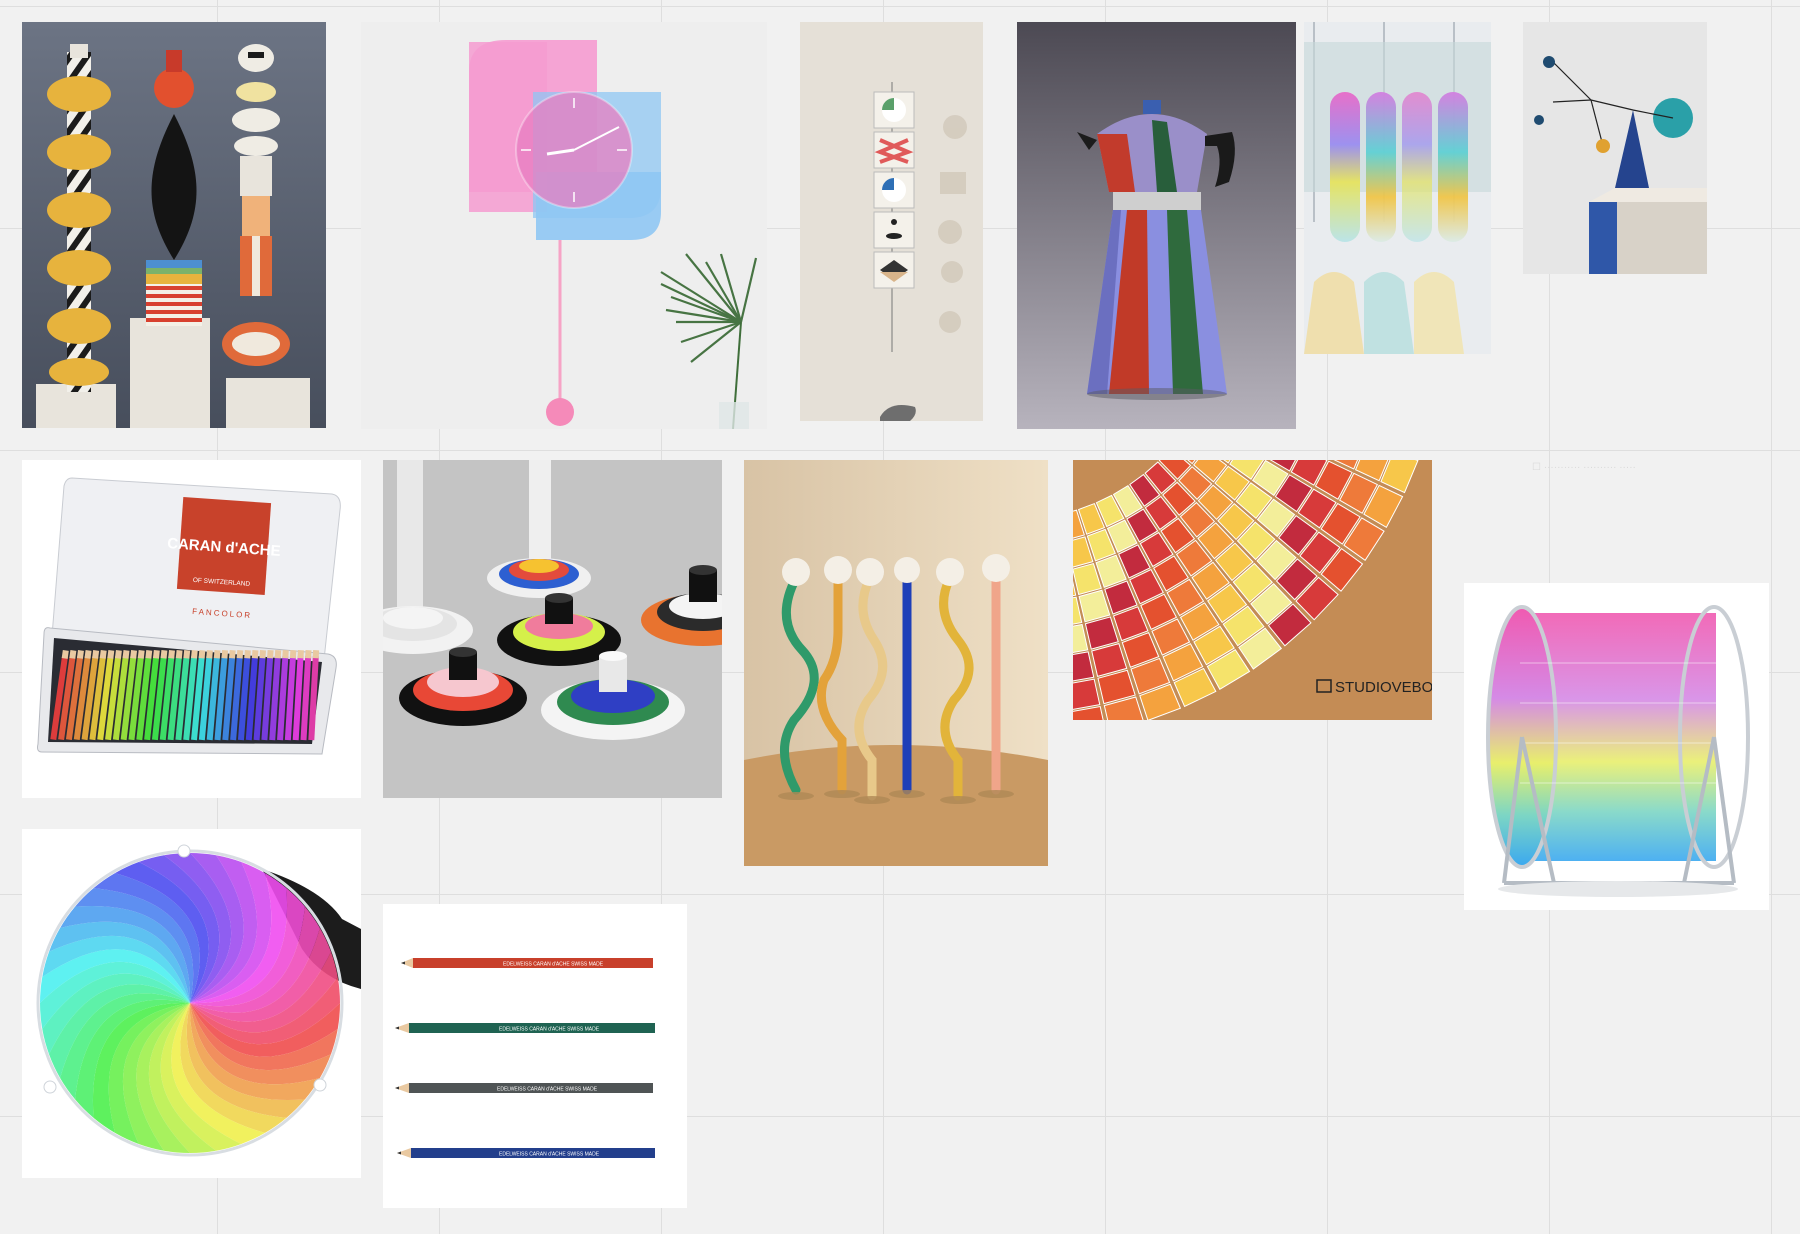 The width and height of the screenshot is (1800, 1234). I want to click on image-card-totem-sculptures, so click(174, 225).